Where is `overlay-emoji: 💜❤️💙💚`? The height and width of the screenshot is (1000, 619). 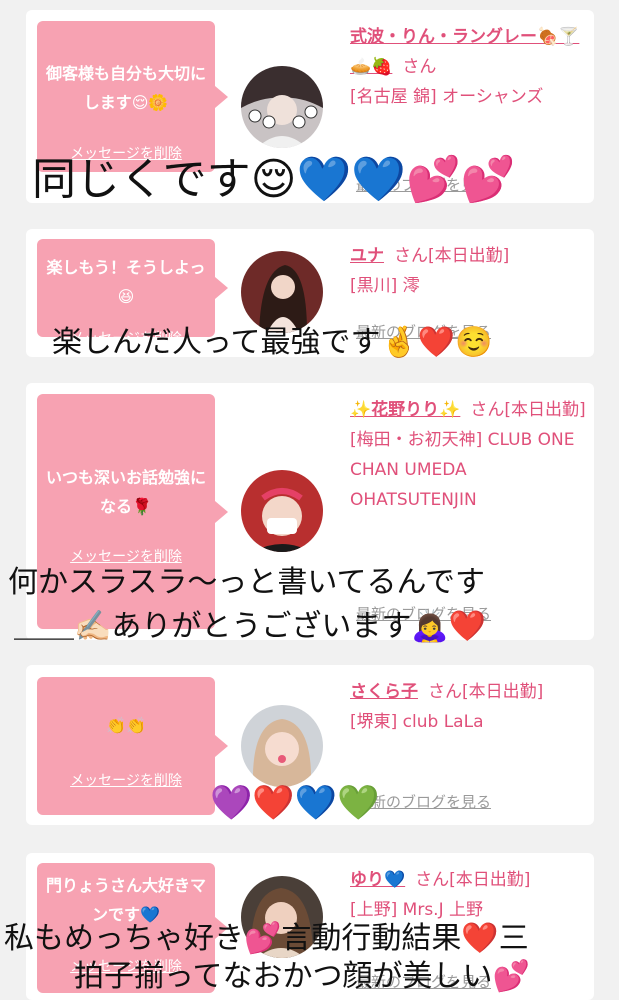
overlay-emoji: 💜❤️💙💚 is located at coordinates (295, 803).